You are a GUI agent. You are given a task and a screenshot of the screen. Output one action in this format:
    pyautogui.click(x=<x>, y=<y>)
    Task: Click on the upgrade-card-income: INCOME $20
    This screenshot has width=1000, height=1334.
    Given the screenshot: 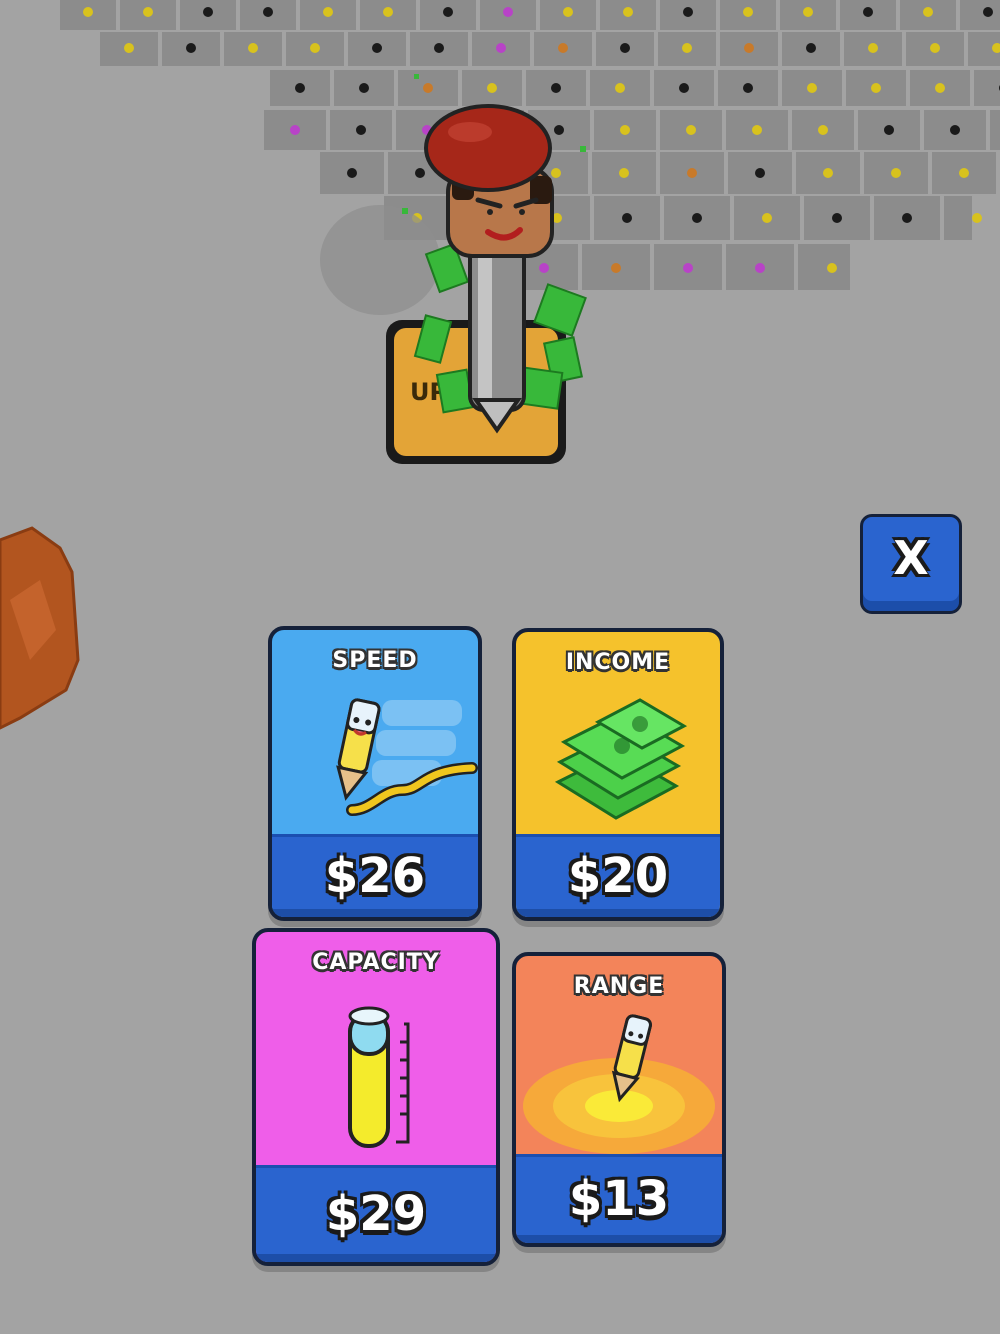 What is the action you would take?
    pyautogui.click(x=618, y=774)
    